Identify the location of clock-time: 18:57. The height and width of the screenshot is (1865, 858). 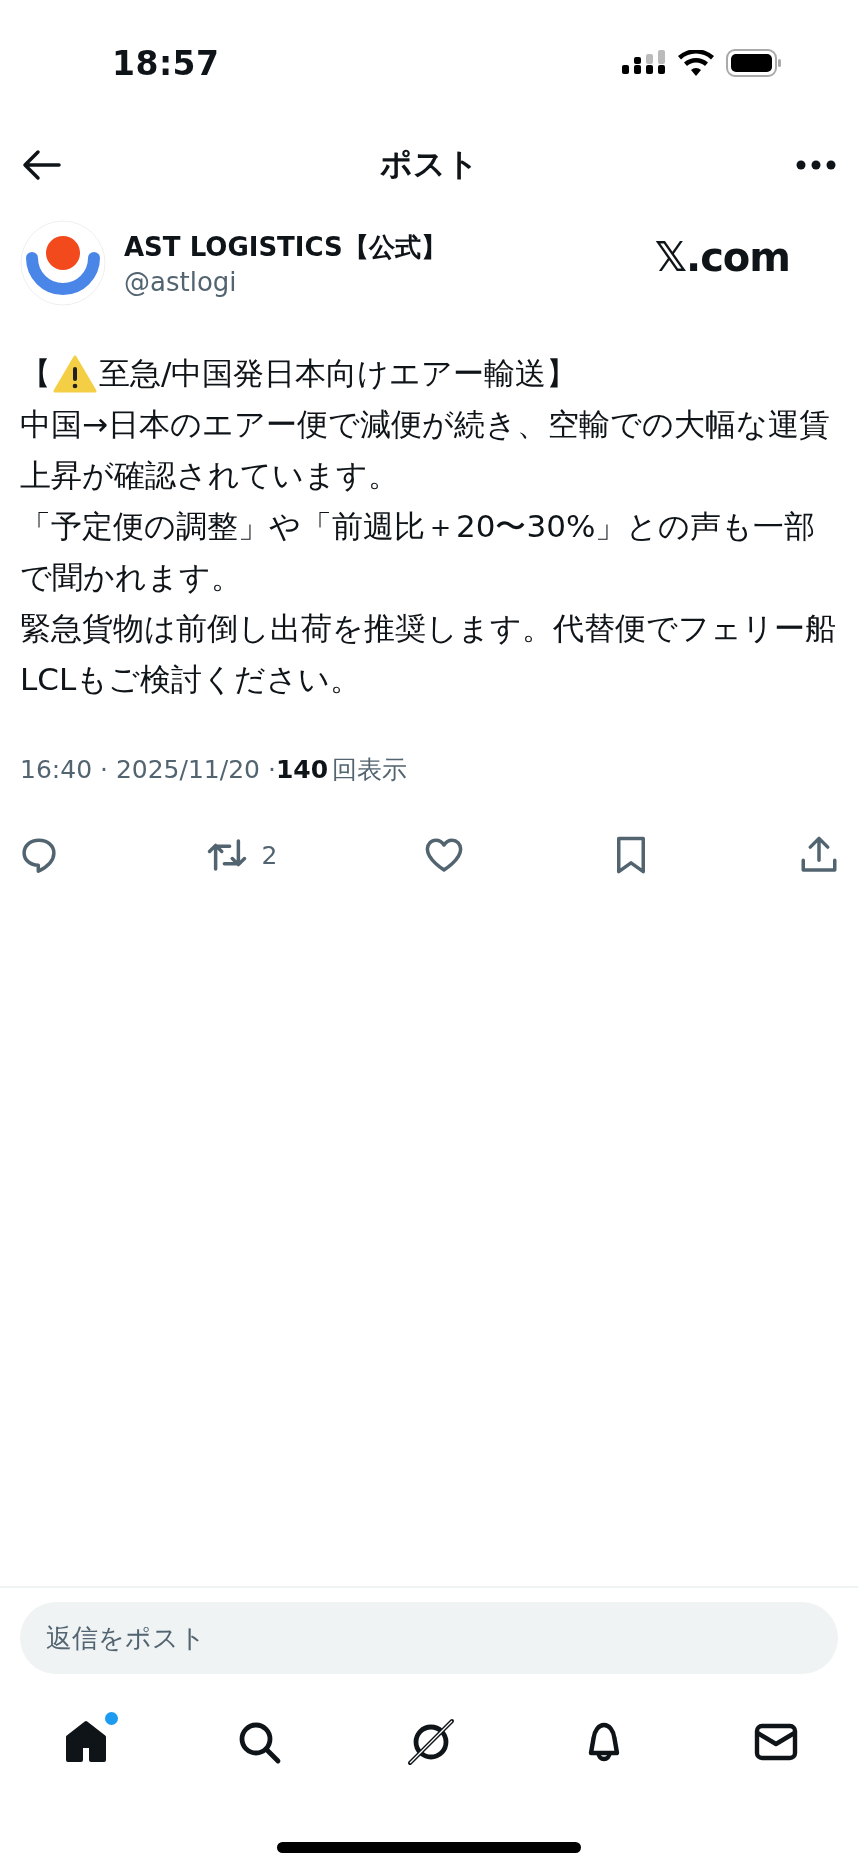
(166, 63).